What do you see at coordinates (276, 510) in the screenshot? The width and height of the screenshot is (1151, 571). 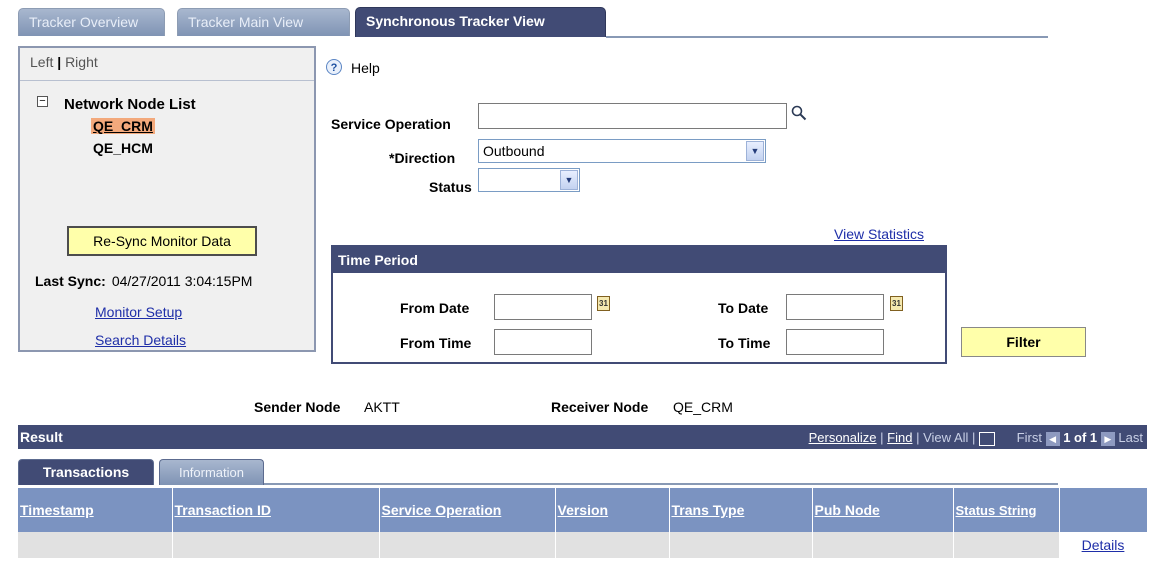 I see `column-header-transaction-id: Transaction ID` at bounding box center [276, 510].